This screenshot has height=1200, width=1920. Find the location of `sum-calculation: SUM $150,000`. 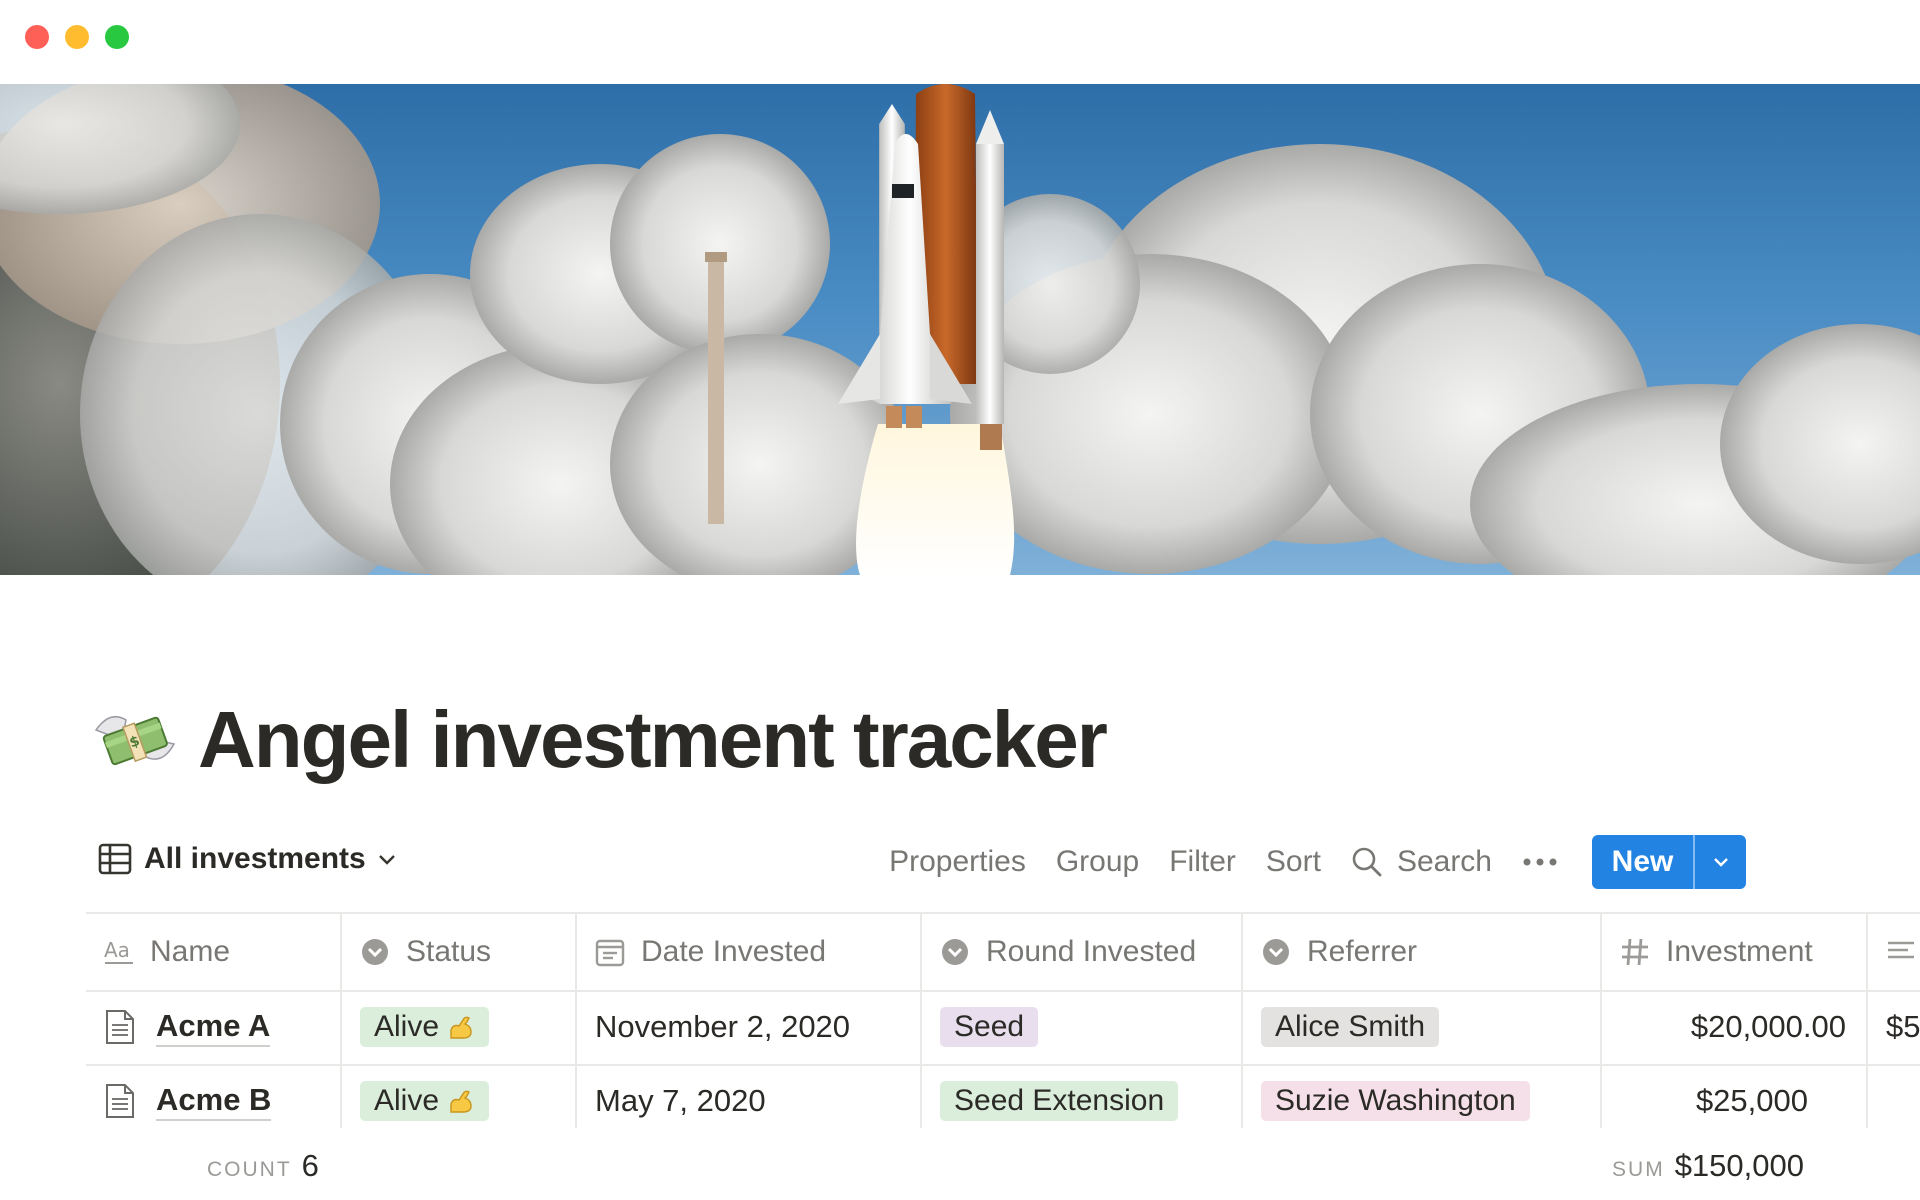

sum-calculation: SUM $150,000 is located at coordinates (1708, 1166).